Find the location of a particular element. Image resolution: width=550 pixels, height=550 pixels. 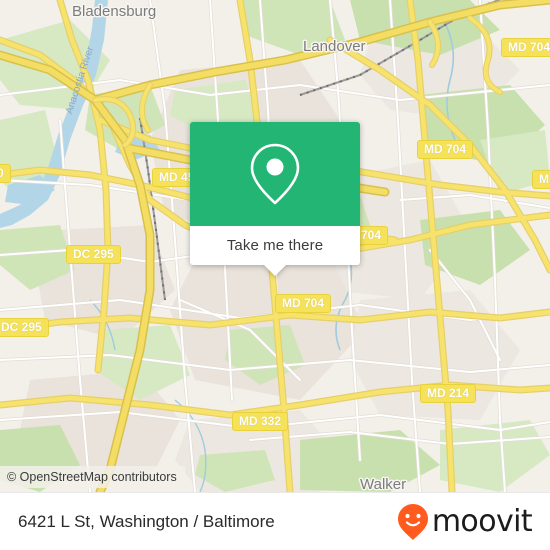

address-label: 6421 L St, Washington / Baltimore is located at coordinates (146, 521).